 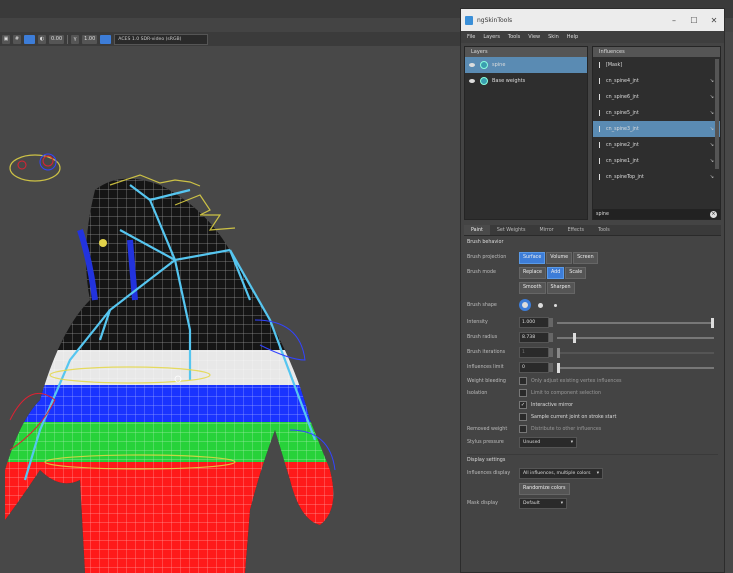 What do you see at coordinates (540, 305) in the screenshot?
I see `brush-shape-smooth-icon` at bounding box center [540, 305].